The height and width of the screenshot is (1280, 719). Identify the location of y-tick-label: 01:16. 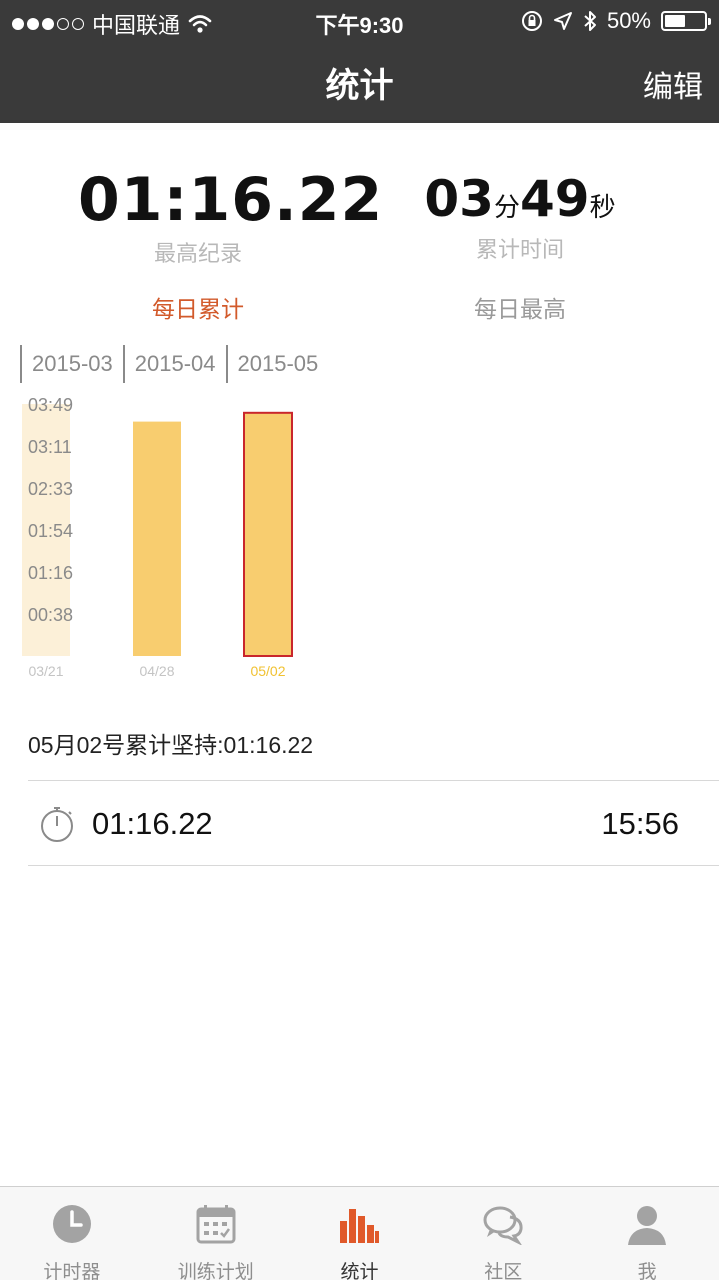
(50, 573).